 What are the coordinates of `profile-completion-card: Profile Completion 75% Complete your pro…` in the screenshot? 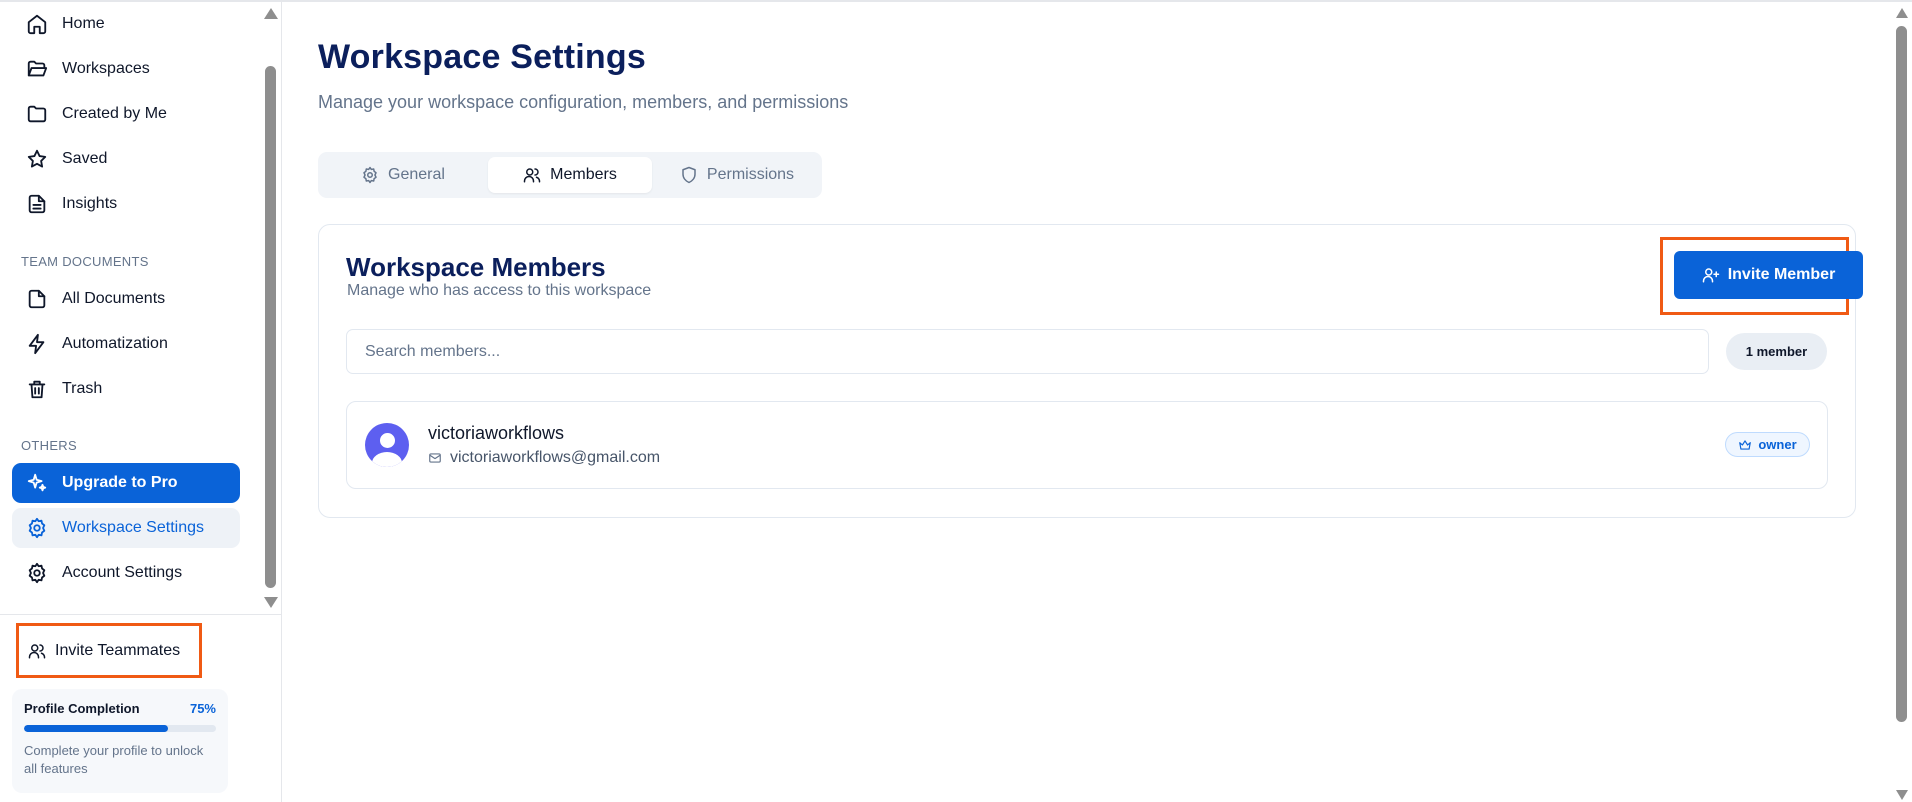 It's located at (120, 741).